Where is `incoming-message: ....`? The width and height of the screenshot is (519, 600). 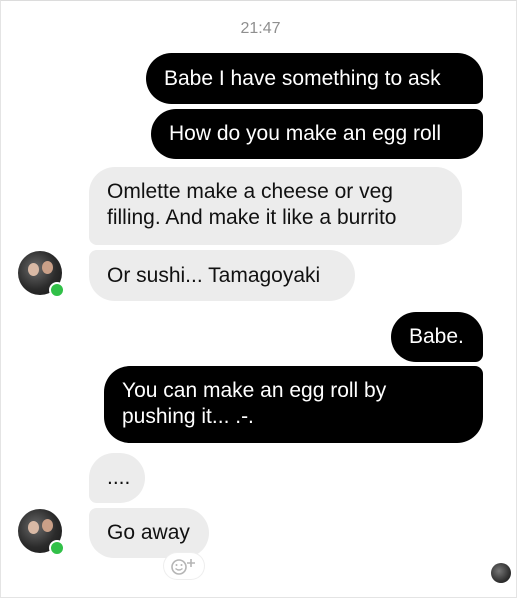
incoming-message: .... is located at coordinates (117, 478).